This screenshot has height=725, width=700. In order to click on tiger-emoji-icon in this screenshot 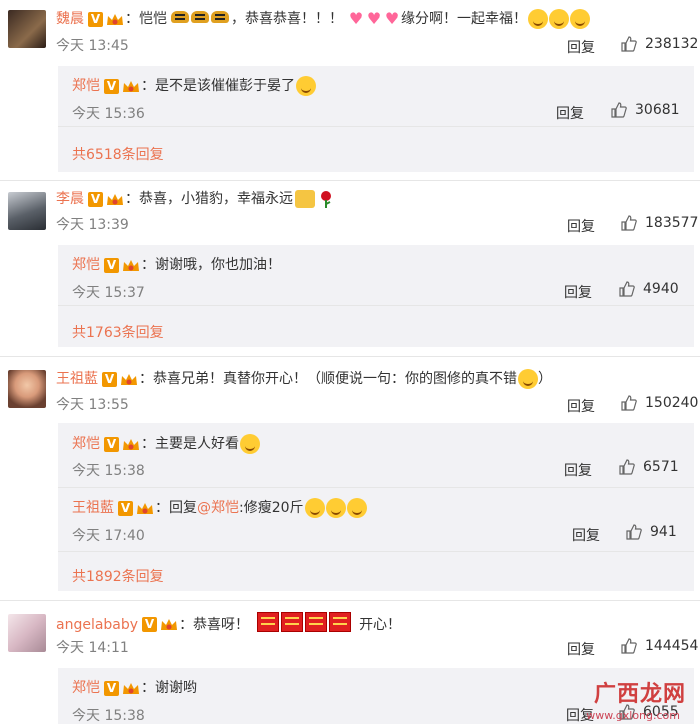, I will do `click(201, 19)`.